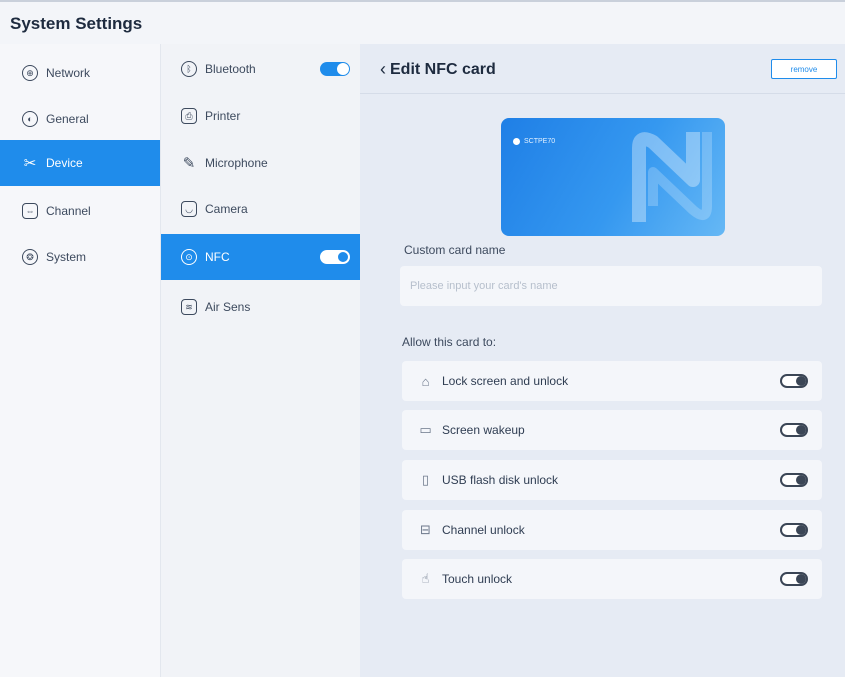  I want to click on page-title: Edit NFC card, so click(443, 69).